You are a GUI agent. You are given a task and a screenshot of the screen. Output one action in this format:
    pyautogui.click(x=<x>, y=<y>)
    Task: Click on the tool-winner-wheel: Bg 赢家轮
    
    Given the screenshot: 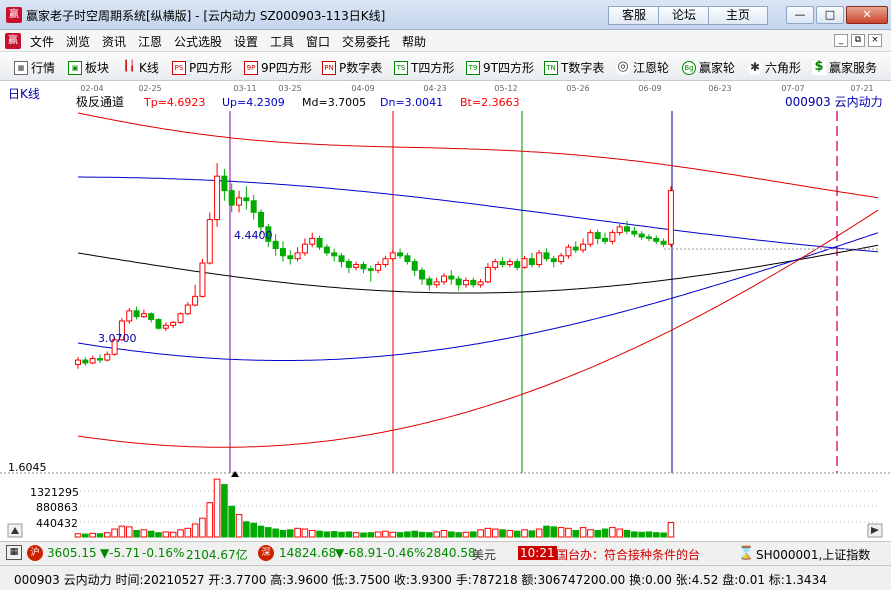 What is the action you would take?
    pyautogui.click(x=708, y=67)
    